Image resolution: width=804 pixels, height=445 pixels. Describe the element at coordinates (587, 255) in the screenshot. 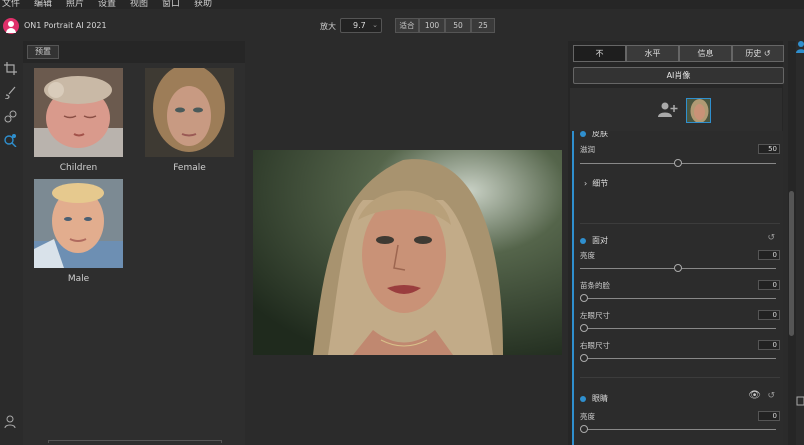

I see `face-brightness-label: 亮度` at that location.